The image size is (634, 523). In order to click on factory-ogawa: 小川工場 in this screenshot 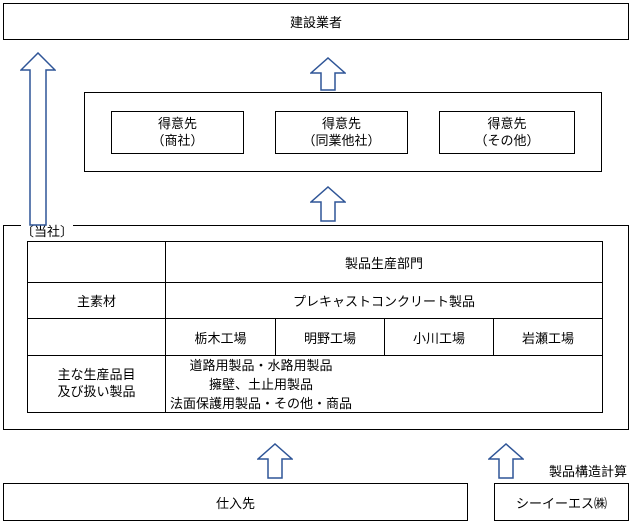, I will do `click(439, 337)`.